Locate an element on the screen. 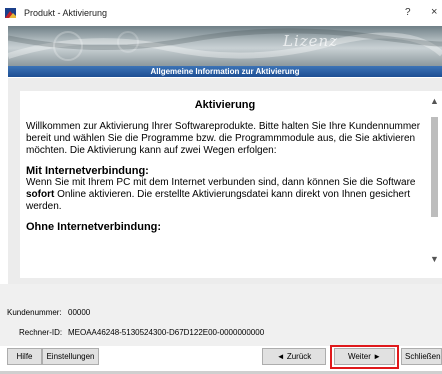 This screenshot has width=442, height=374. offline-heading: Ohne Internetverbindung: is located at coordinates (94, 227).